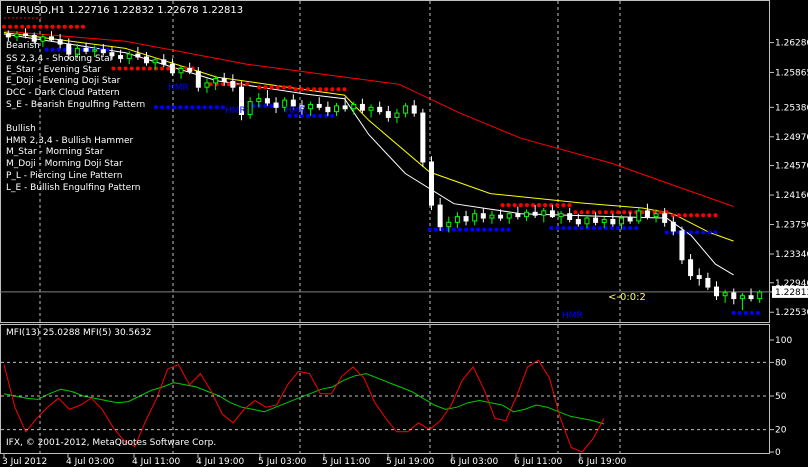 The height and width of the screenshot is (467, 808). Describe the element at coordinates (90, 462) in the screenshot. I see `time-label-1: 4 Jul 03:00` at that location.